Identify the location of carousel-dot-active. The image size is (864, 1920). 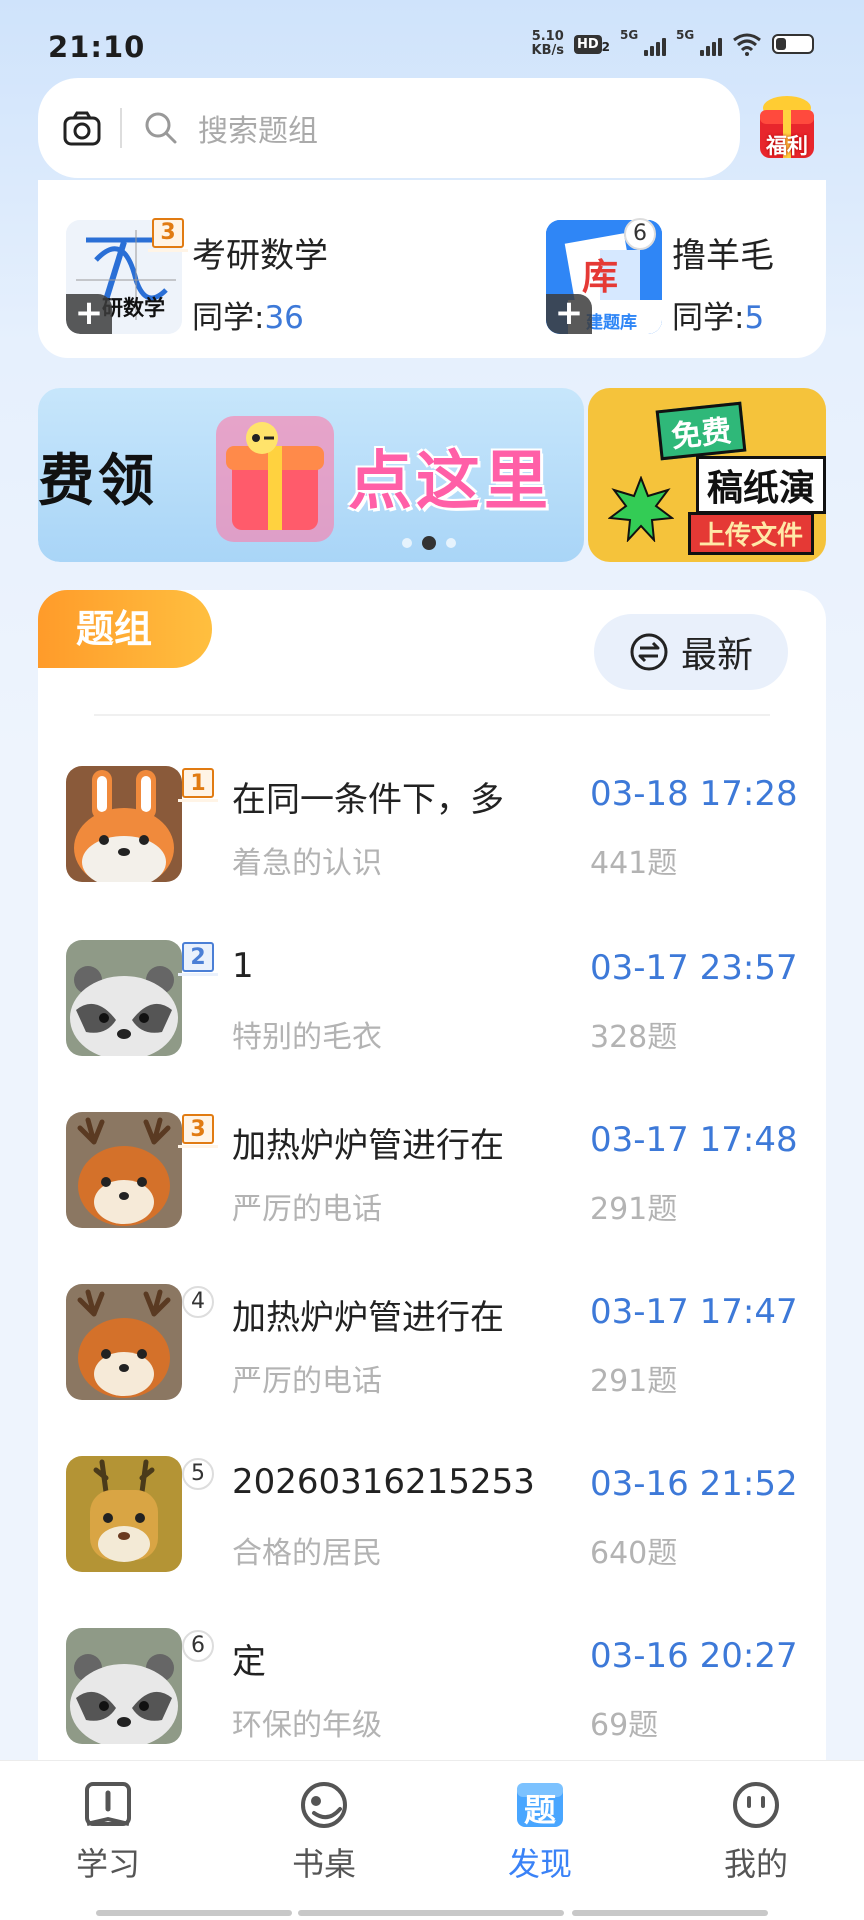
(429, 543).